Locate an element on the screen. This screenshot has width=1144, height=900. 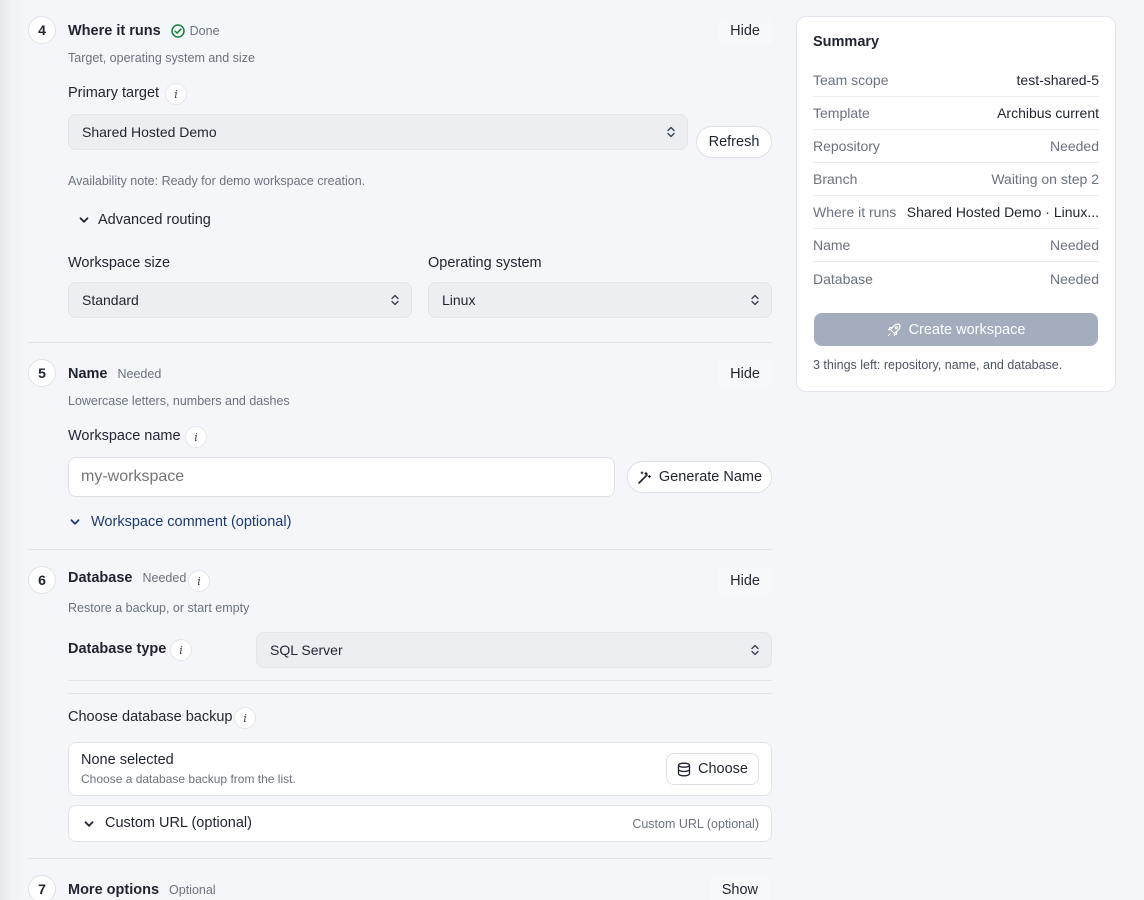
summary-value: test-shared-5 is located at coordinates (1057, 80).